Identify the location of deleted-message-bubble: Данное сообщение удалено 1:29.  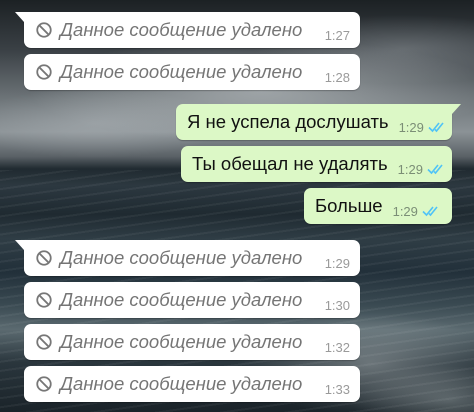
(187, 258).